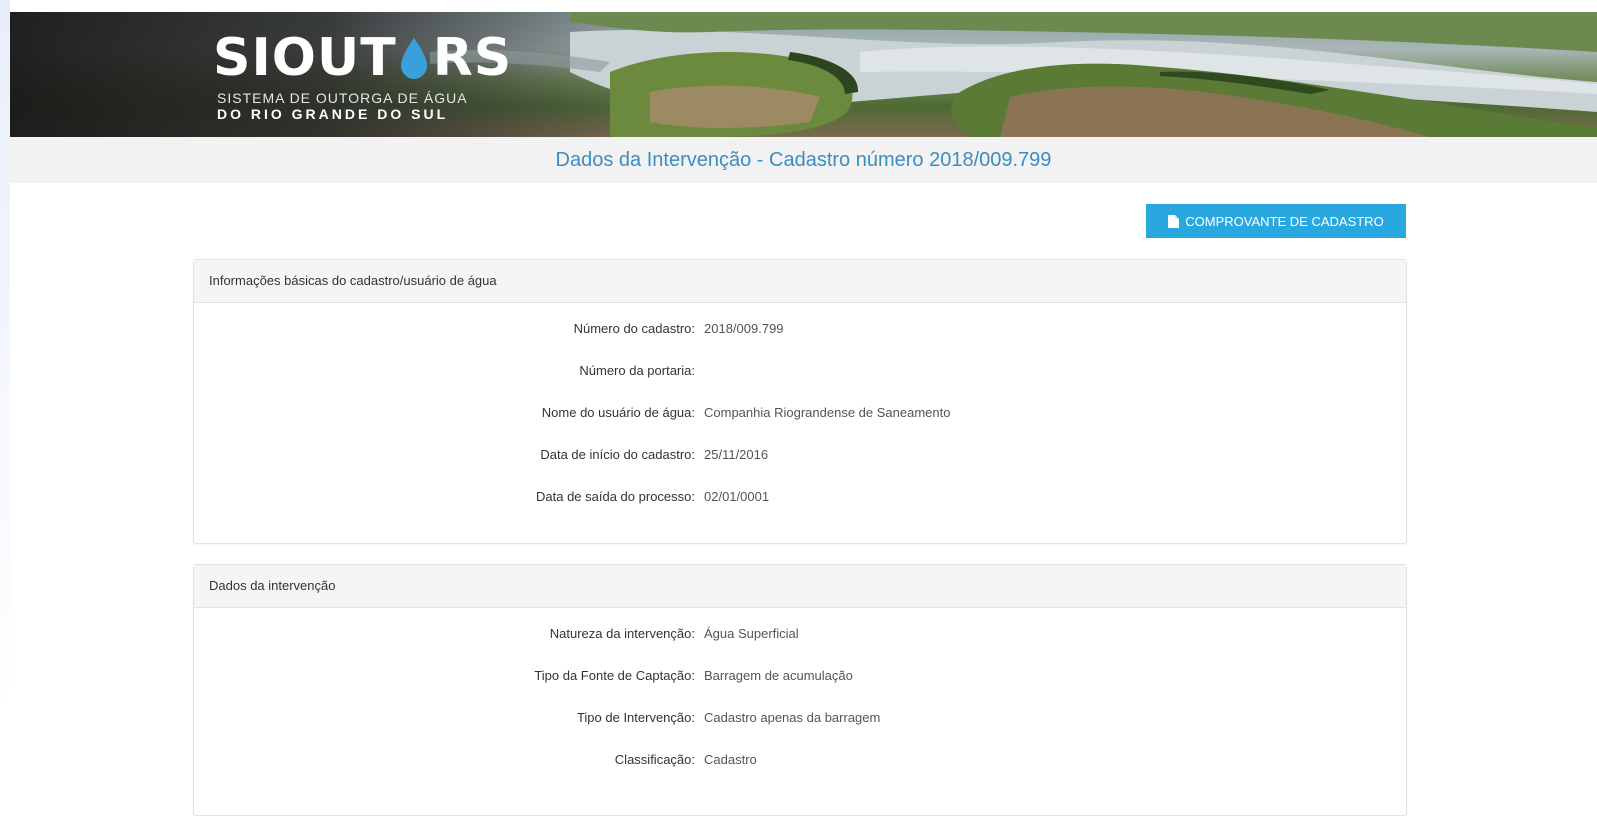  Describe the element at coordinates (622, 633) in the screenshot. I see `field-label: Natureza da intervenção:` at that location.